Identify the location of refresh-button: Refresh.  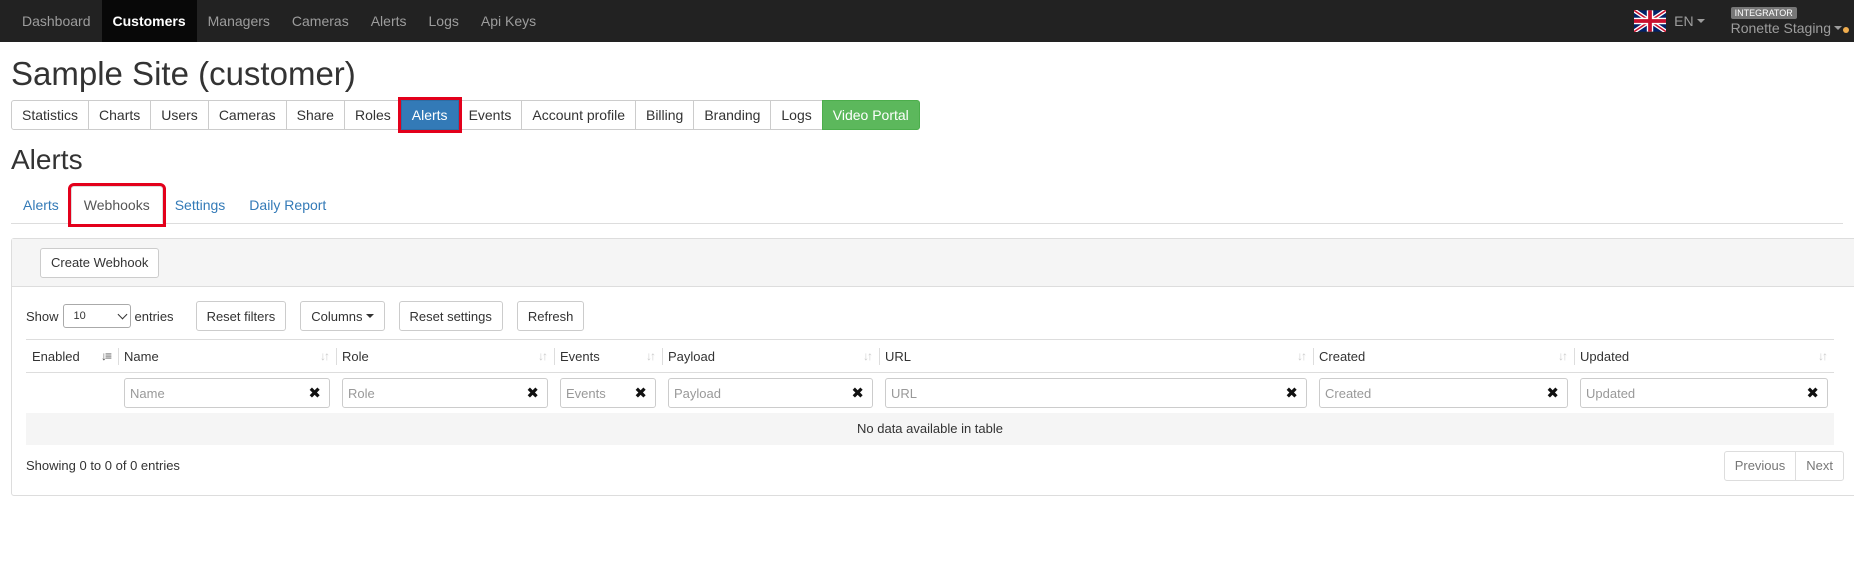
(550, 316).